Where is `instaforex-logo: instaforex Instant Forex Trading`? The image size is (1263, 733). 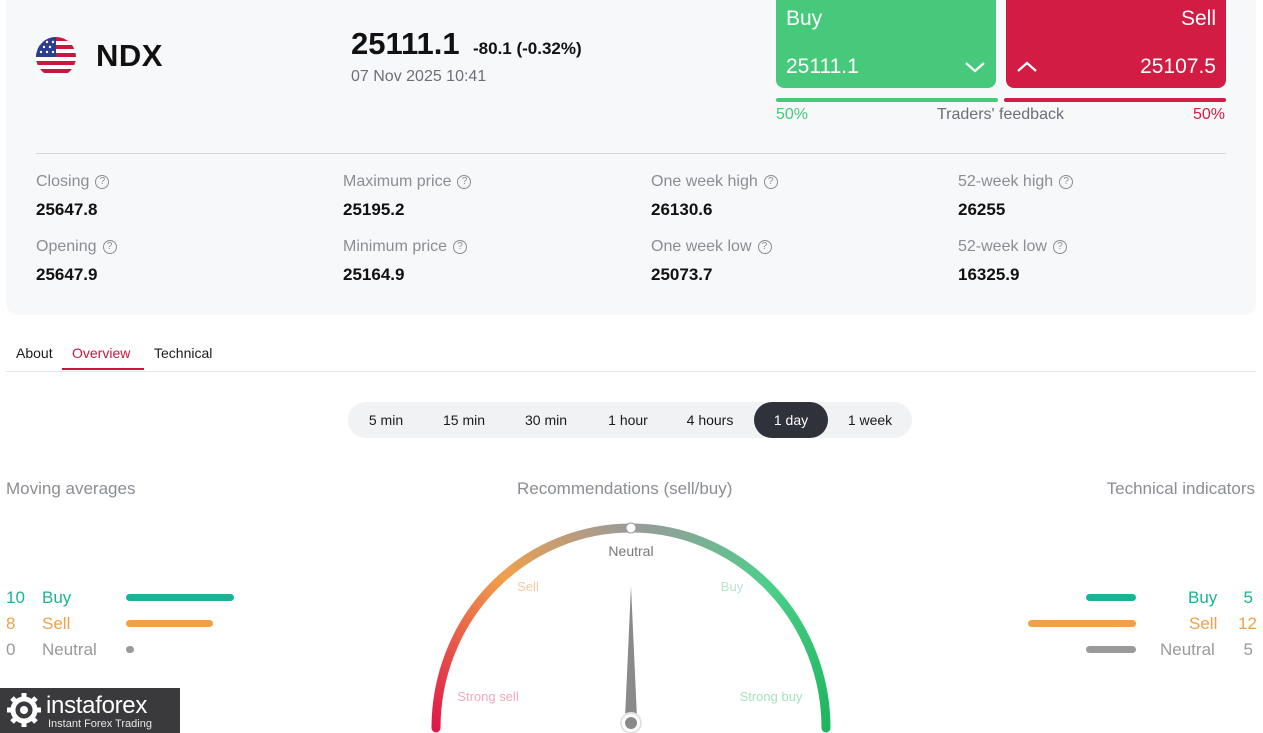 instaforex-logo: instaforex Instant Forex Trading is located at coordinates (90, 710).